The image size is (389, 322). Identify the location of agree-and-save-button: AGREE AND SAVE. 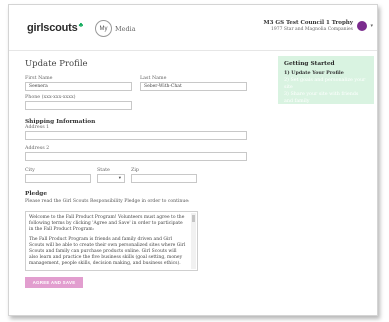
(54, 282).